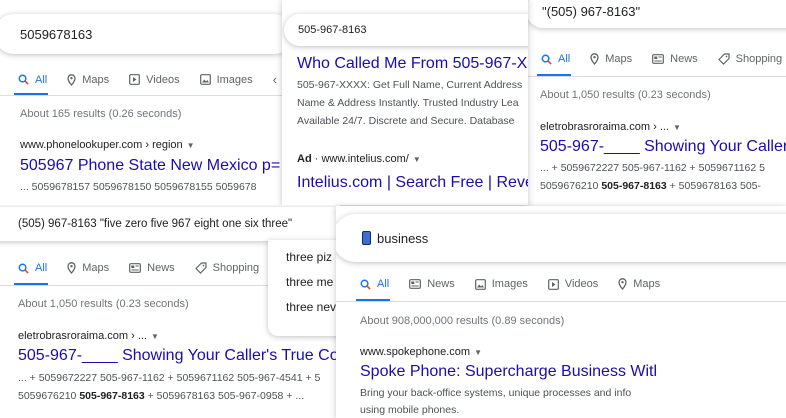 The height and width of the screenshot is (418, 786). I want to click on result-title-link: 505-967-____ Showing Your Caller, so click(663, 147).